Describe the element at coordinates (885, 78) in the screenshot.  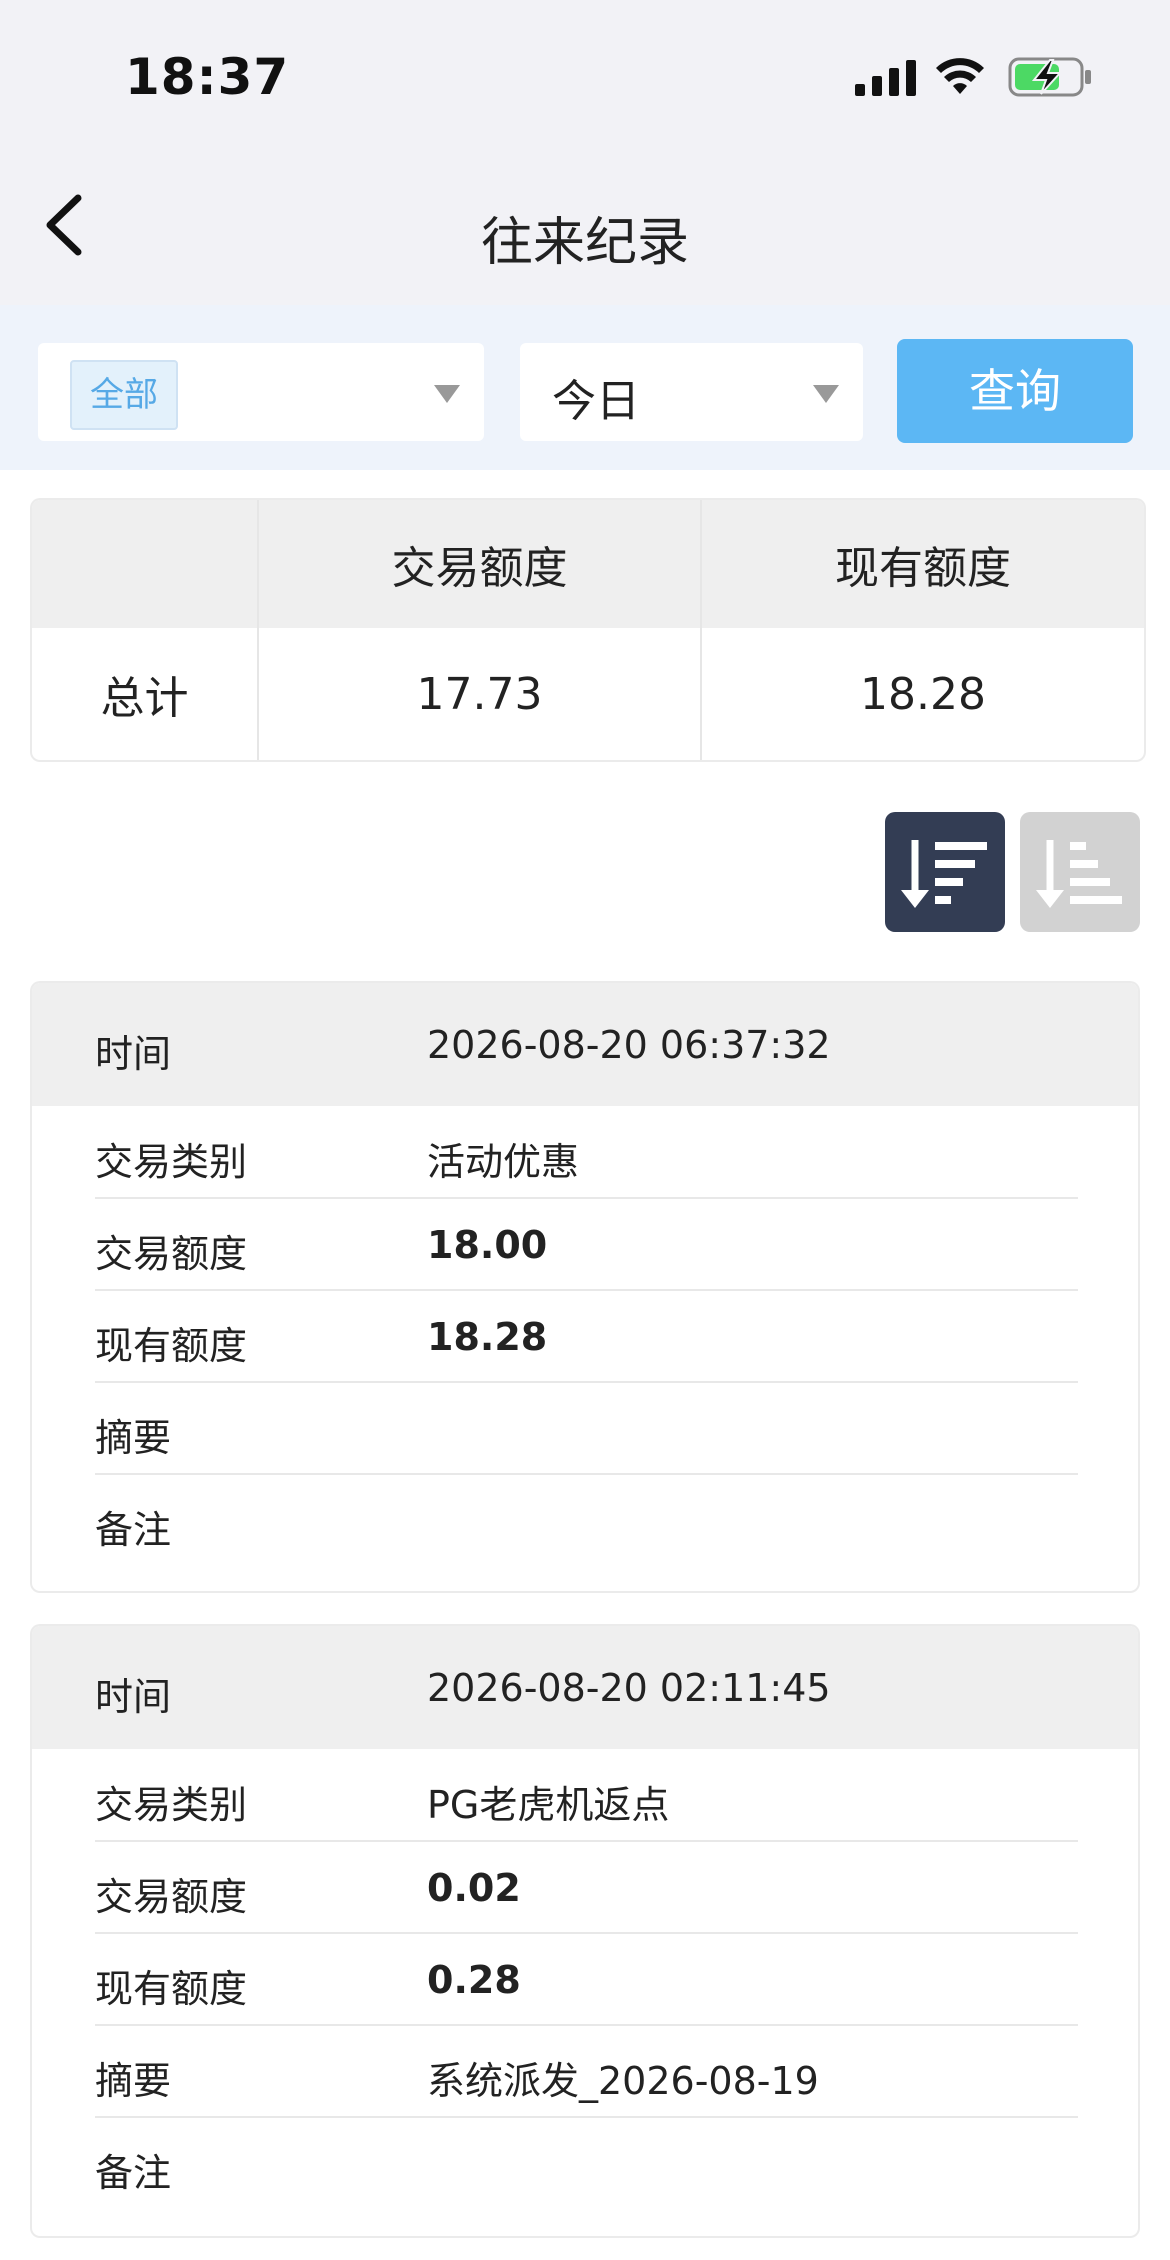
I see `signal-icon` at that location.